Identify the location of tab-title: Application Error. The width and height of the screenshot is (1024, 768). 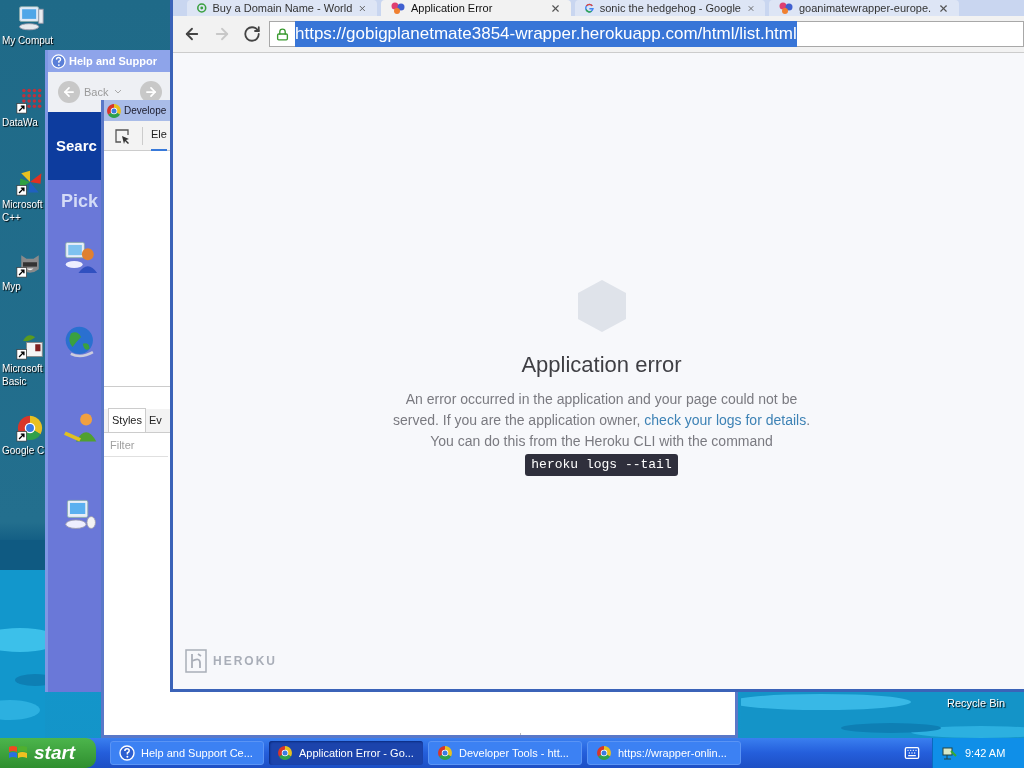
(452, 8).